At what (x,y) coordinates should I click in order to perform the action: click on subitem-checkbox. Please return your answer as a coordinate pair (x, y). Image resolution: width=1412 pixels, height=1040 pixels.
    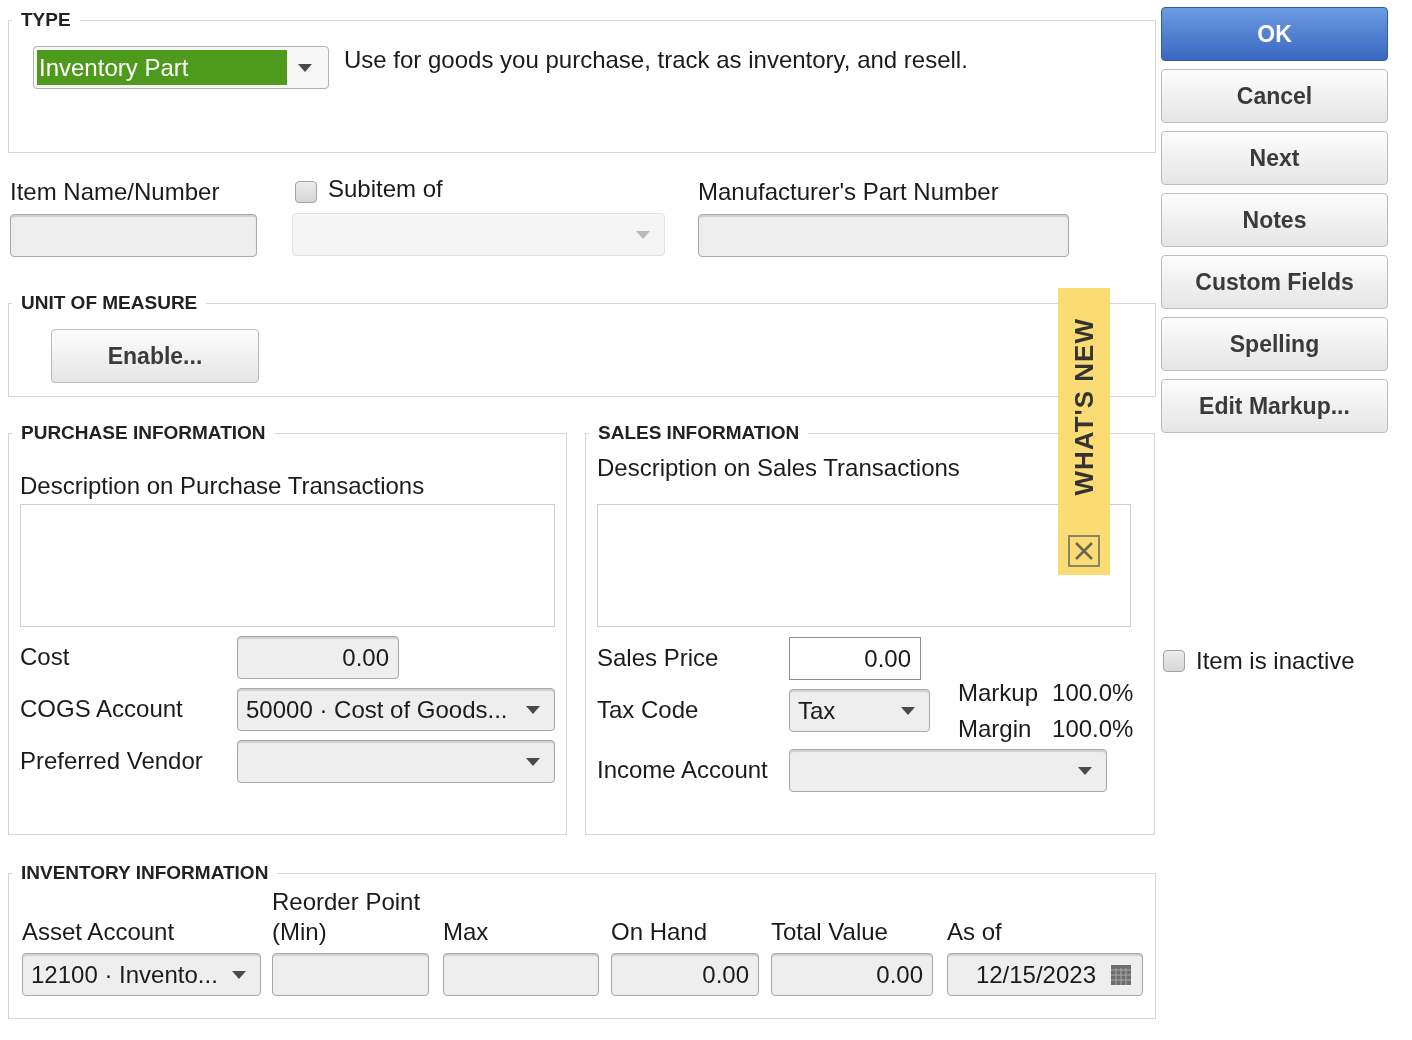
    Looking at the image, I should click on (306, 192).